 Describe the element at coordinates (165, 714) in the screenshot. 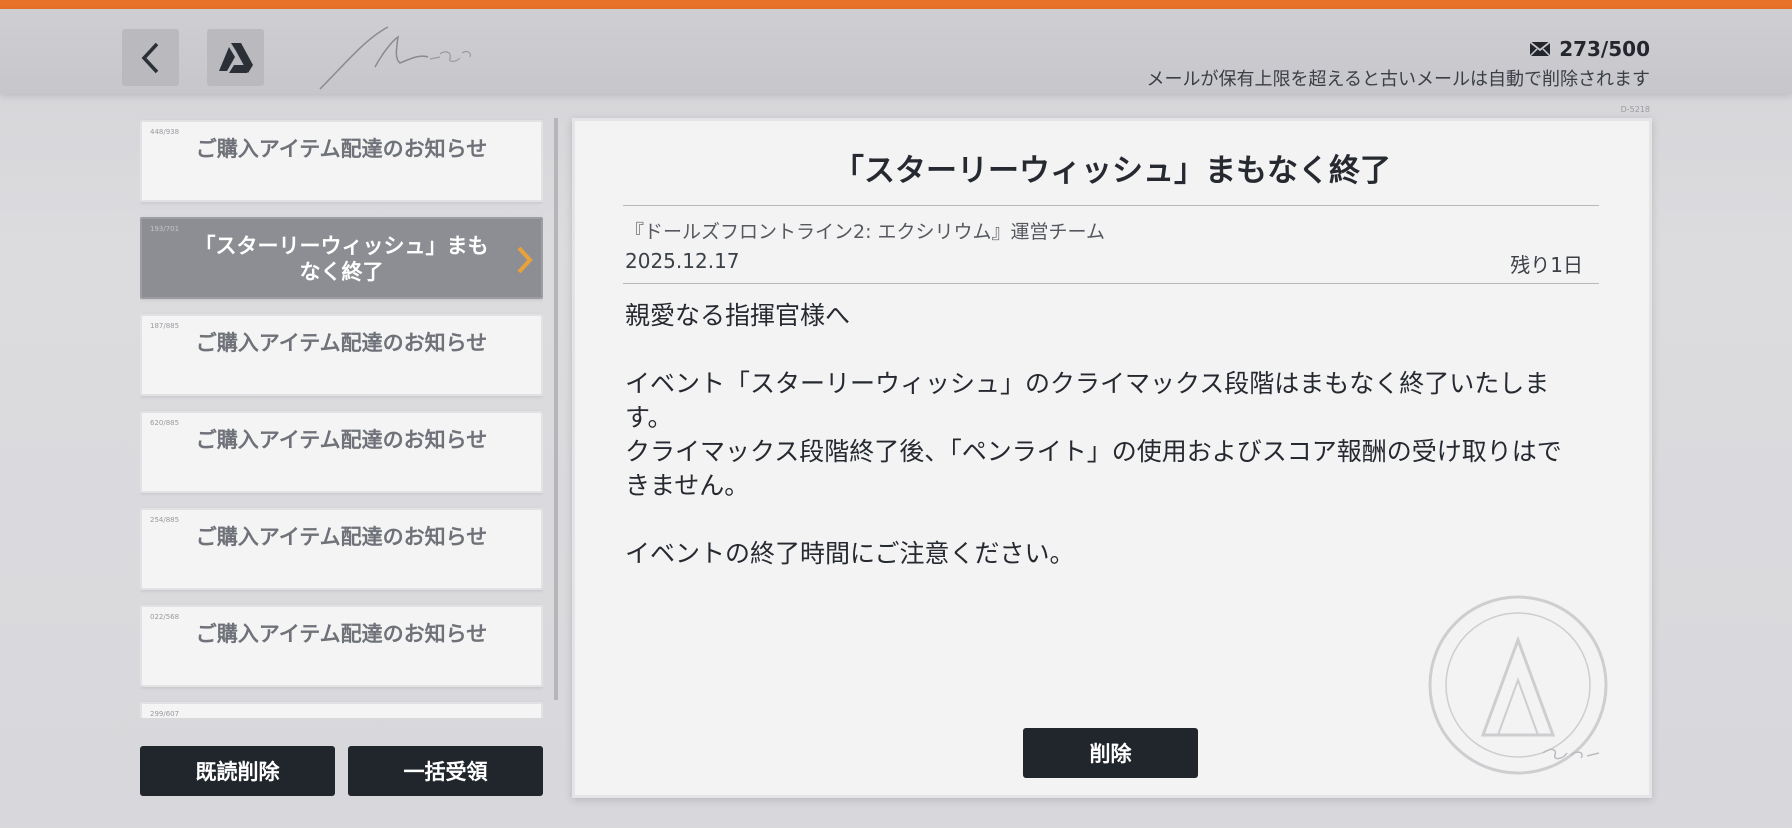

I see `mail-id: 299/607` at that location.